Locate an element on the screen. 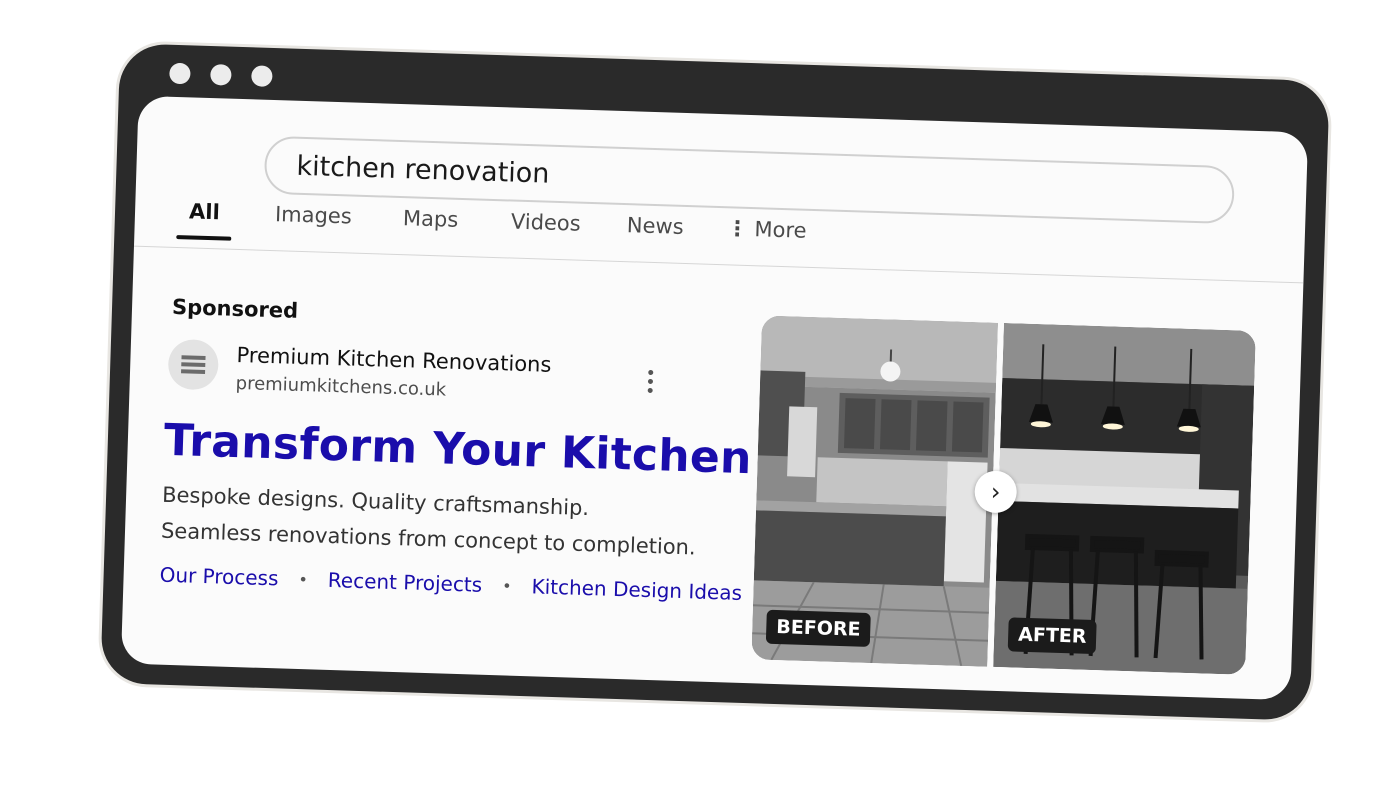  tab-more: ⋮ More is located at coordinates (766, 229).